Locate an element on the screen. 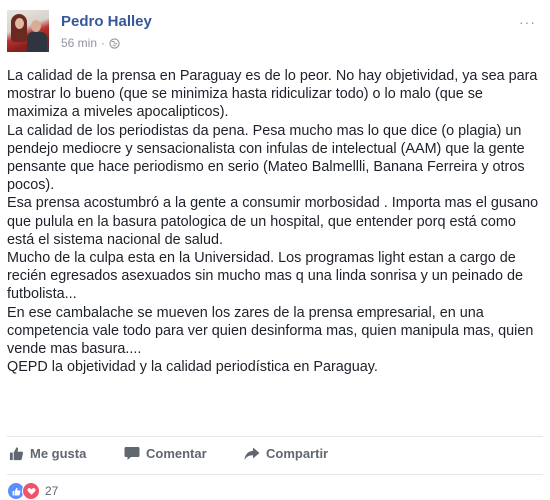  share-icon is located at coordinates (252, 453).